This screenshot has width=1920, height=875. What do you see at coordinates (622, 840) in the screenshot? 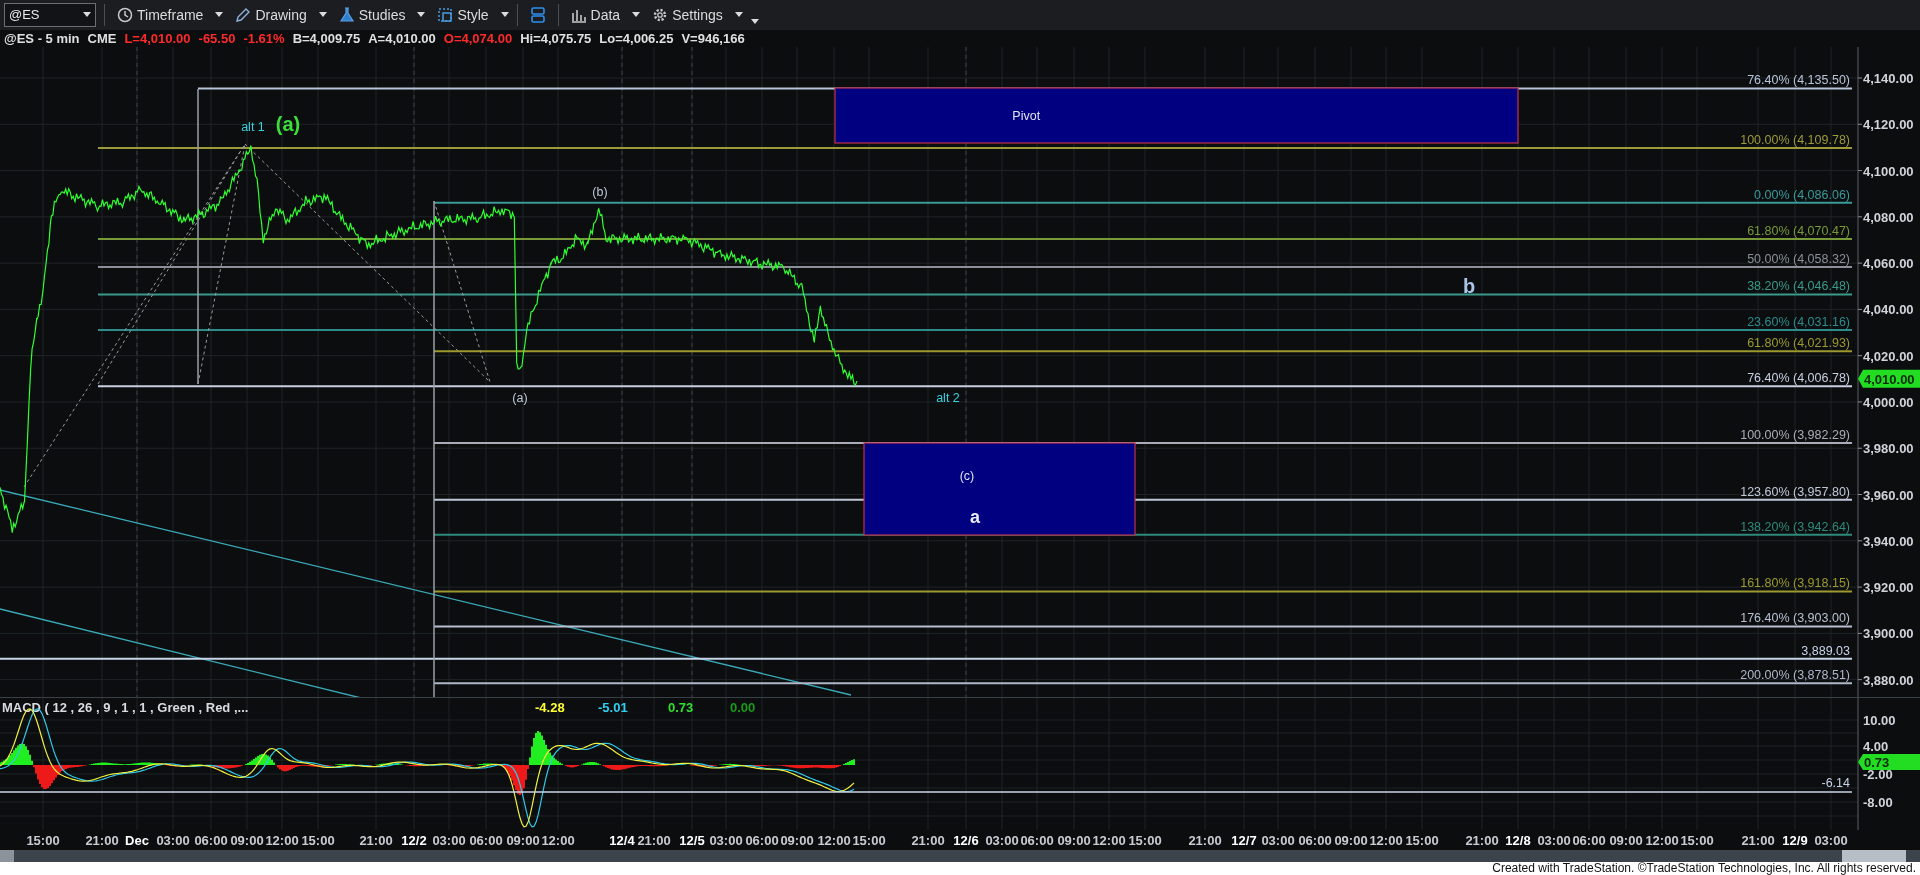
I see `date-label: 12/4` at bounding box center [622, 840].